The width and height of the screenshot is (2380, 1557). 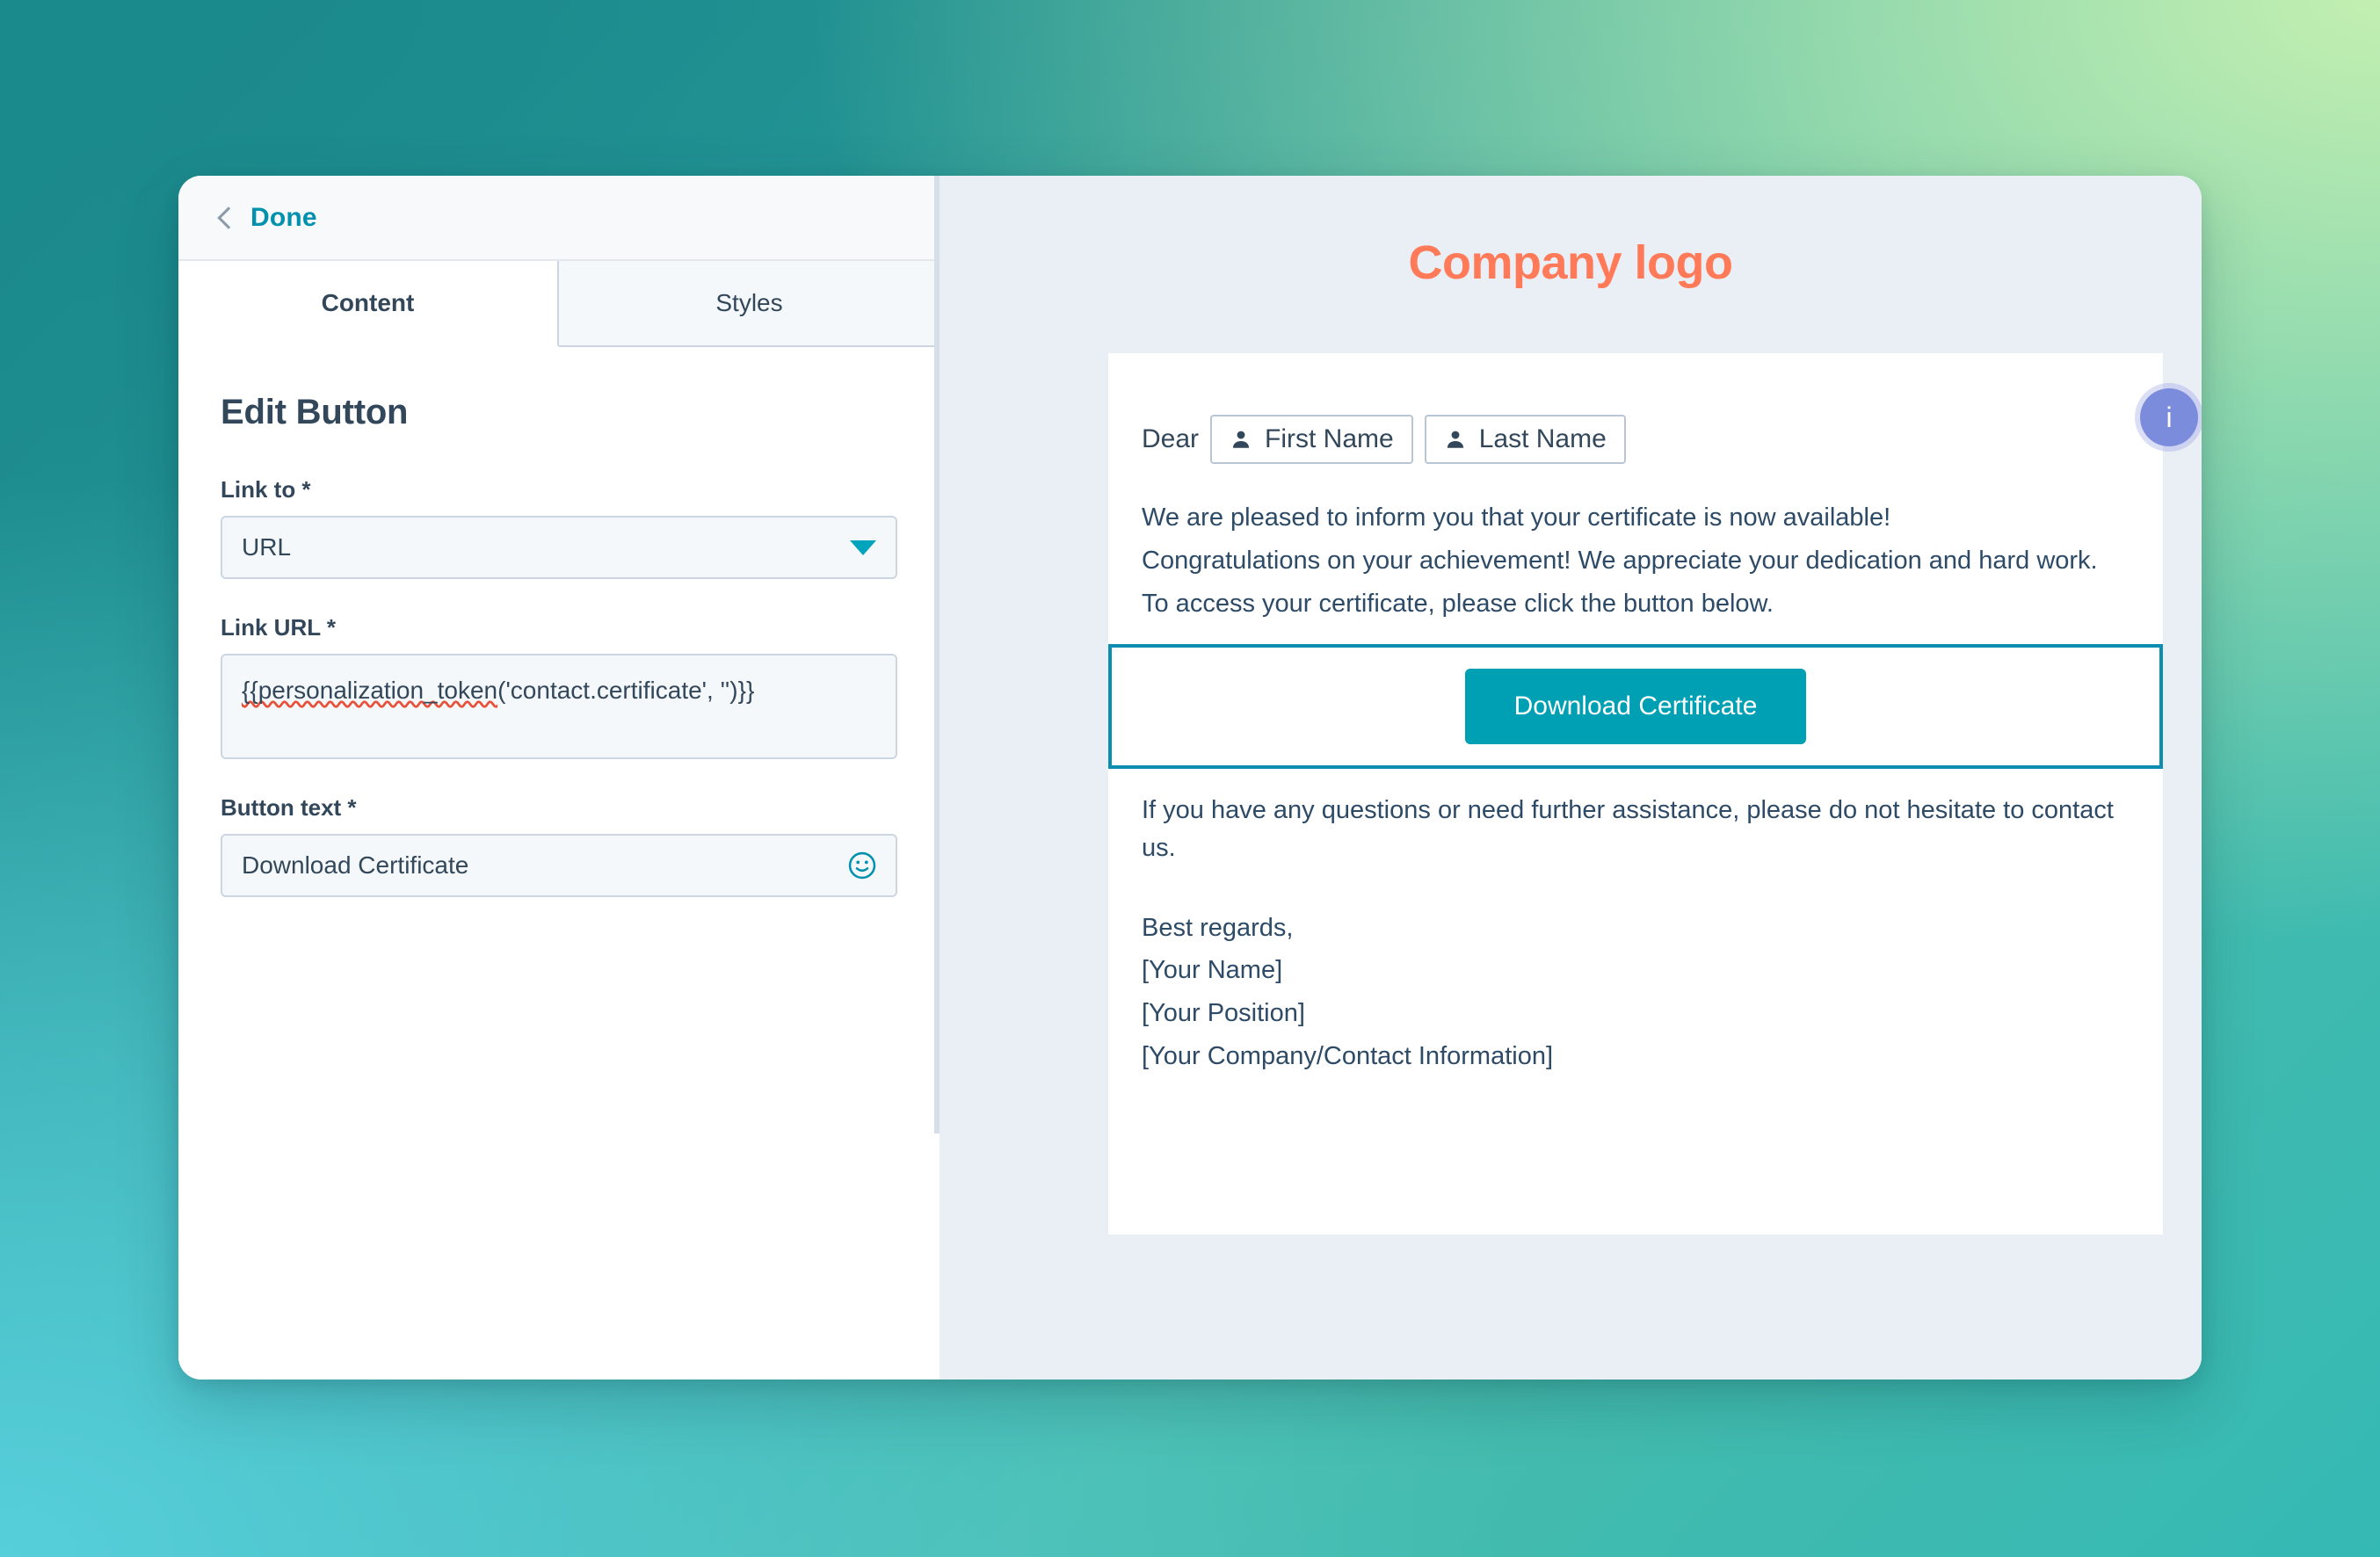 What do you see at coordinates (1348, 1056) in the screenshot?
I see `signature-line: [Your Company/Contact Information]` at bounding box center [1348, 1056].